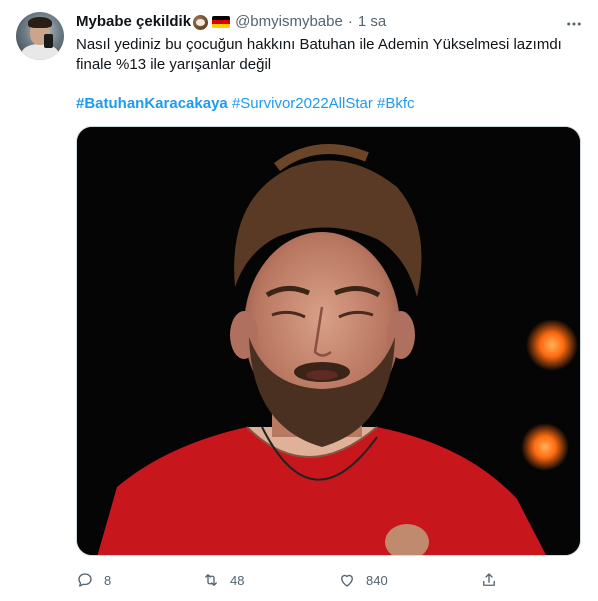  What do you see at coordinates (85, 580) in the screenshot?
I see `reply-icon` at bounding box center [85, 580].